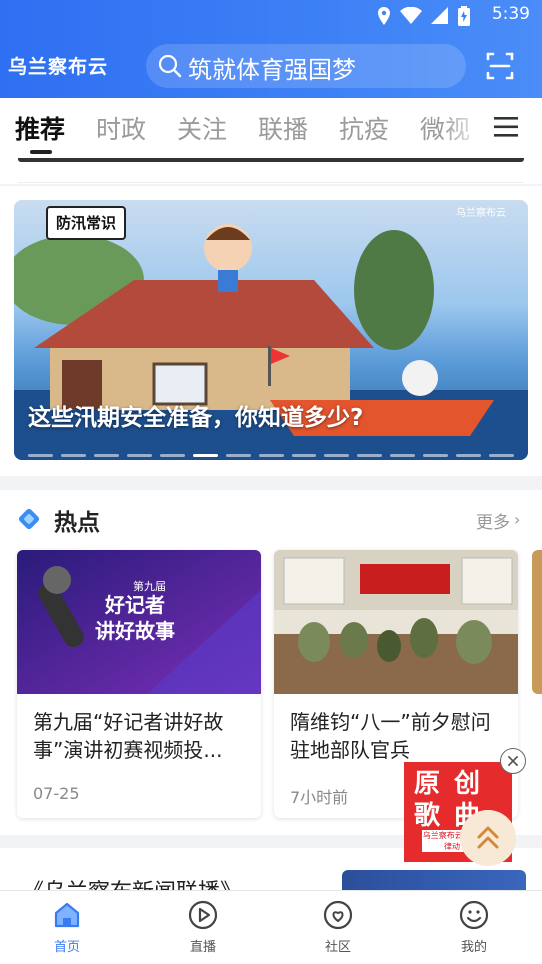 The image size is (542, 964). I want to click on status-icons, so click(423, 18).